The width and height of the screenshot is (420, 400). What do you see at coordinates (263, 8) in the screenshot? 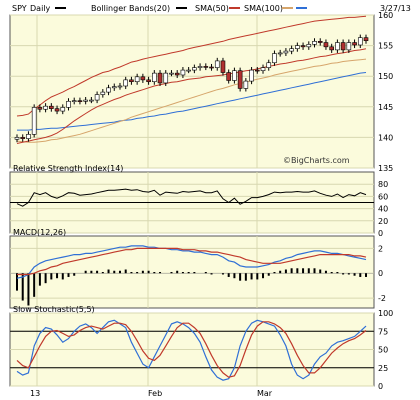
I see `legend-sma100-label: SMA(100)` at bounding box center [263, 8].